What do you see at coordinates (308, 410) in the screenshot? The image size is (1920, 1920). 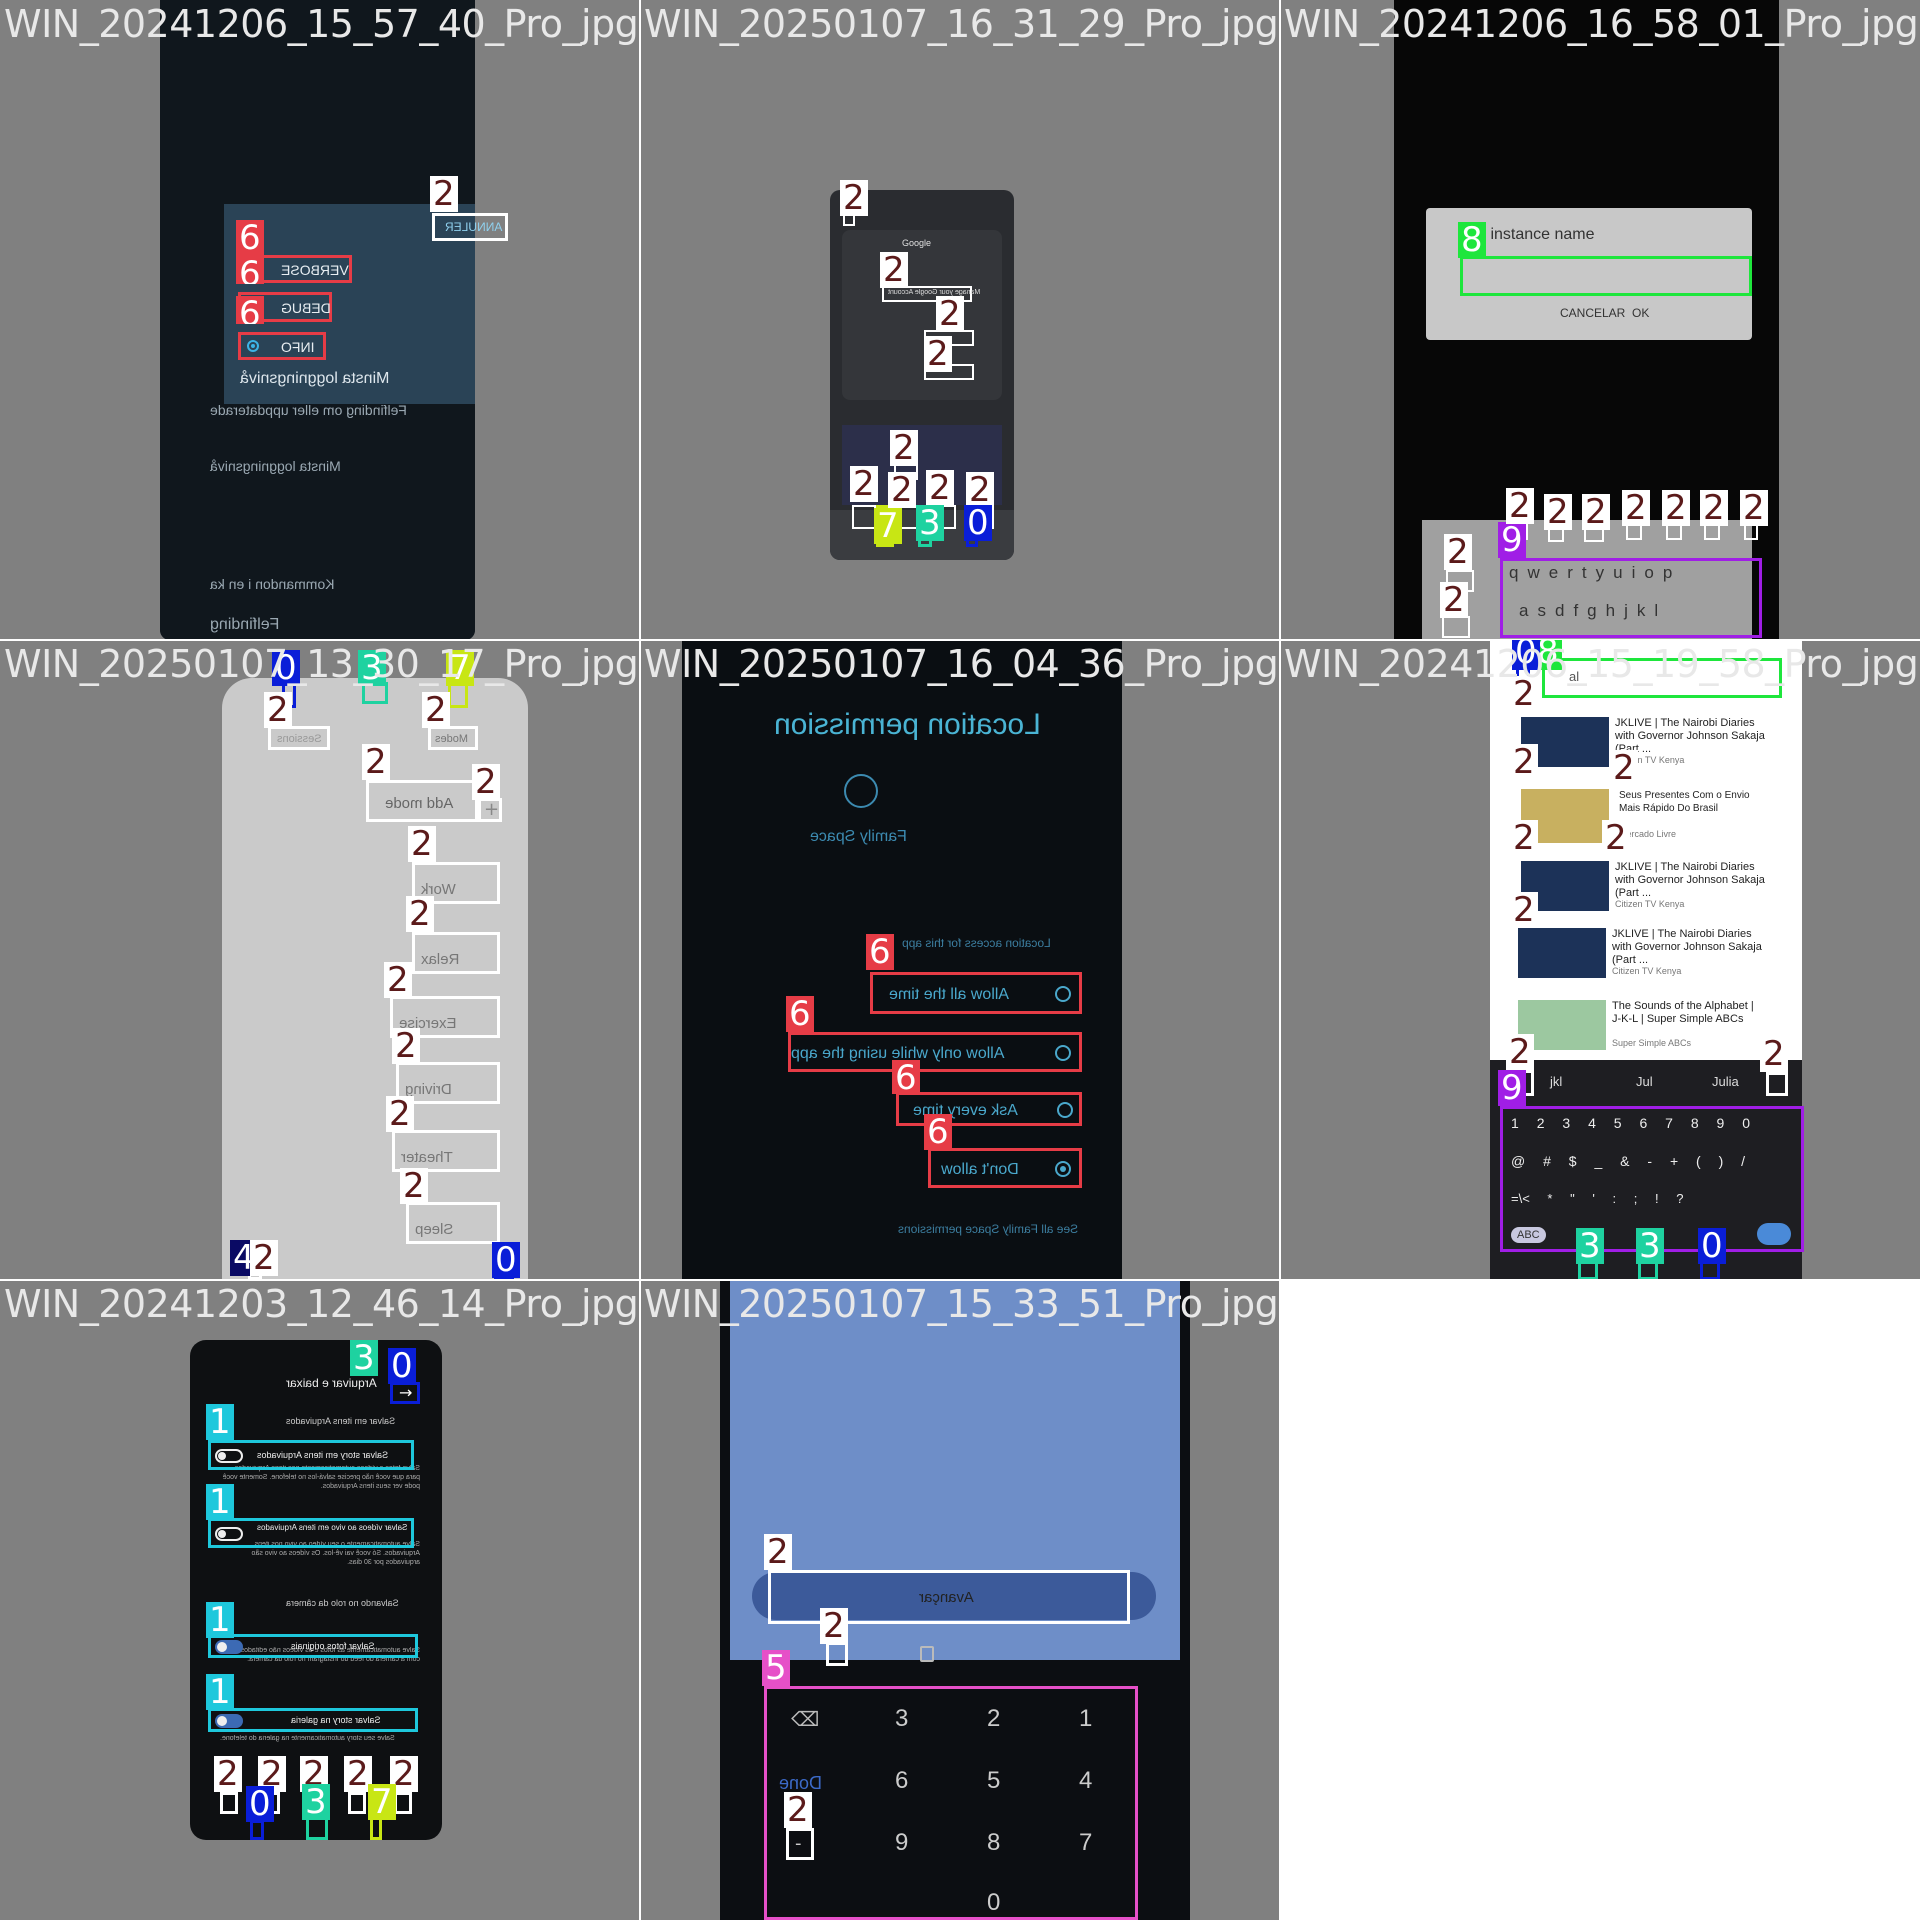 I see `row-text: Felfinding om eller uppdaterade` at bounding box center [308, 410].